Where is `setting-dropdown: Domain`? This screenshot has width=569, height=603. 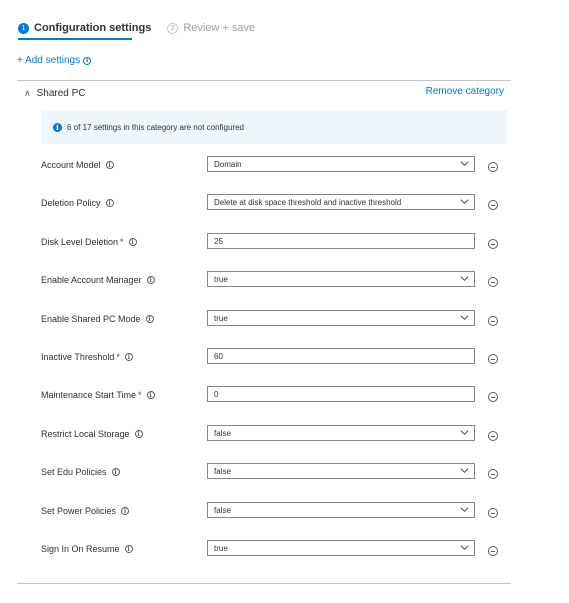 setting-dropdown: Domain is located at coordinates (341, 164).